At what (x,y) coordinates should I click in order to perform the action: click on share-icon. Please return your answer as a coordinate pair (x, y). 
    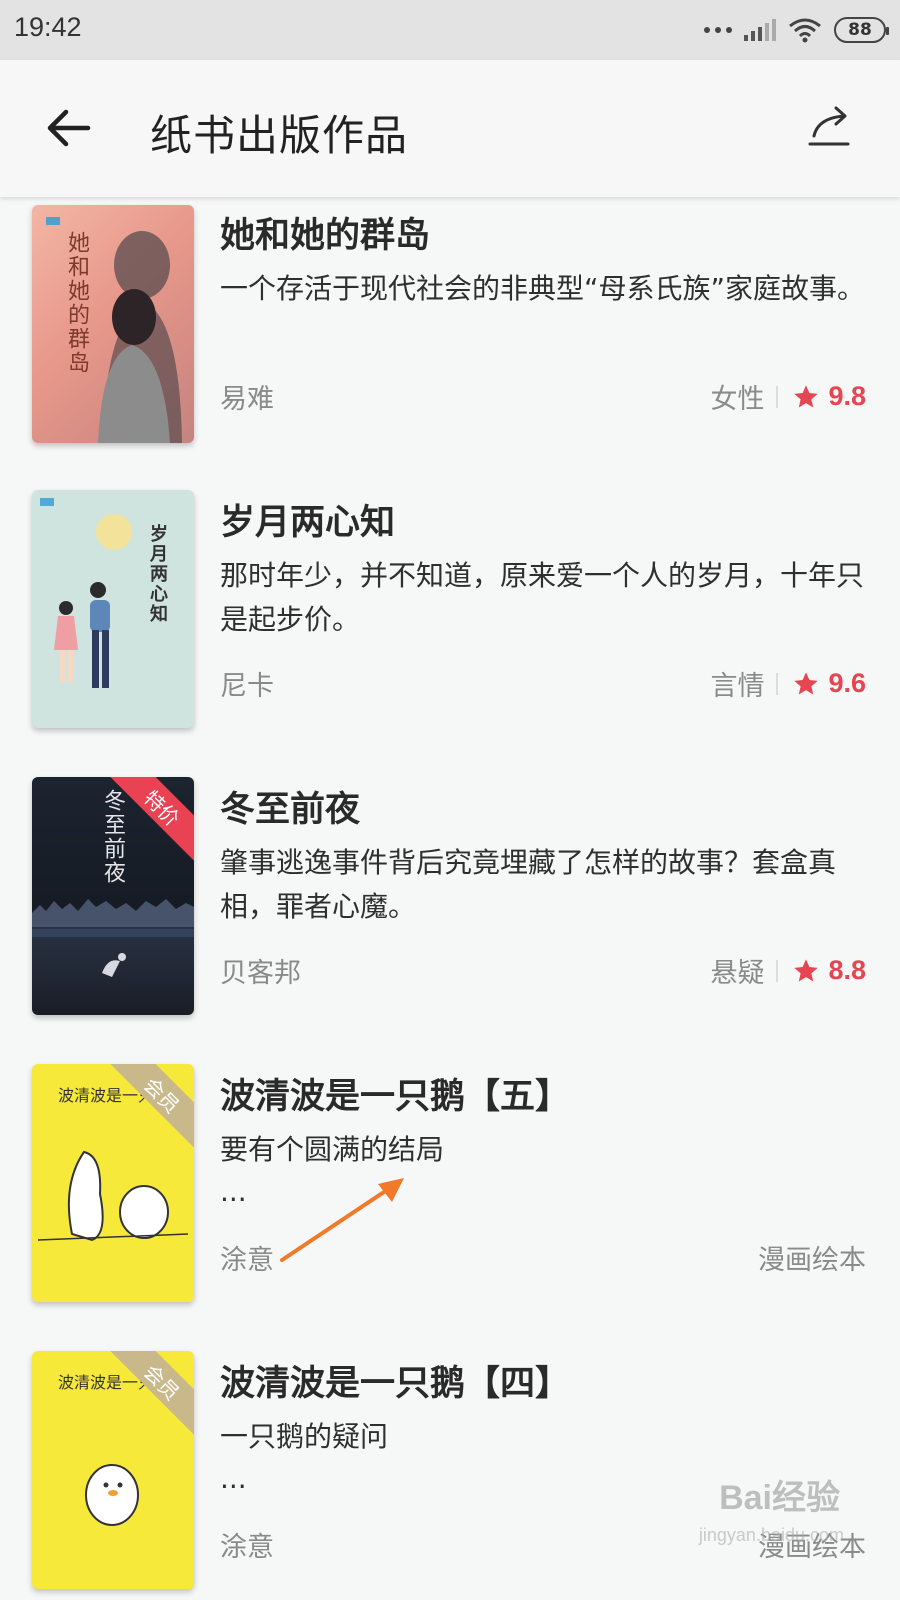
    Looking at the image, I should click on (829, 126).